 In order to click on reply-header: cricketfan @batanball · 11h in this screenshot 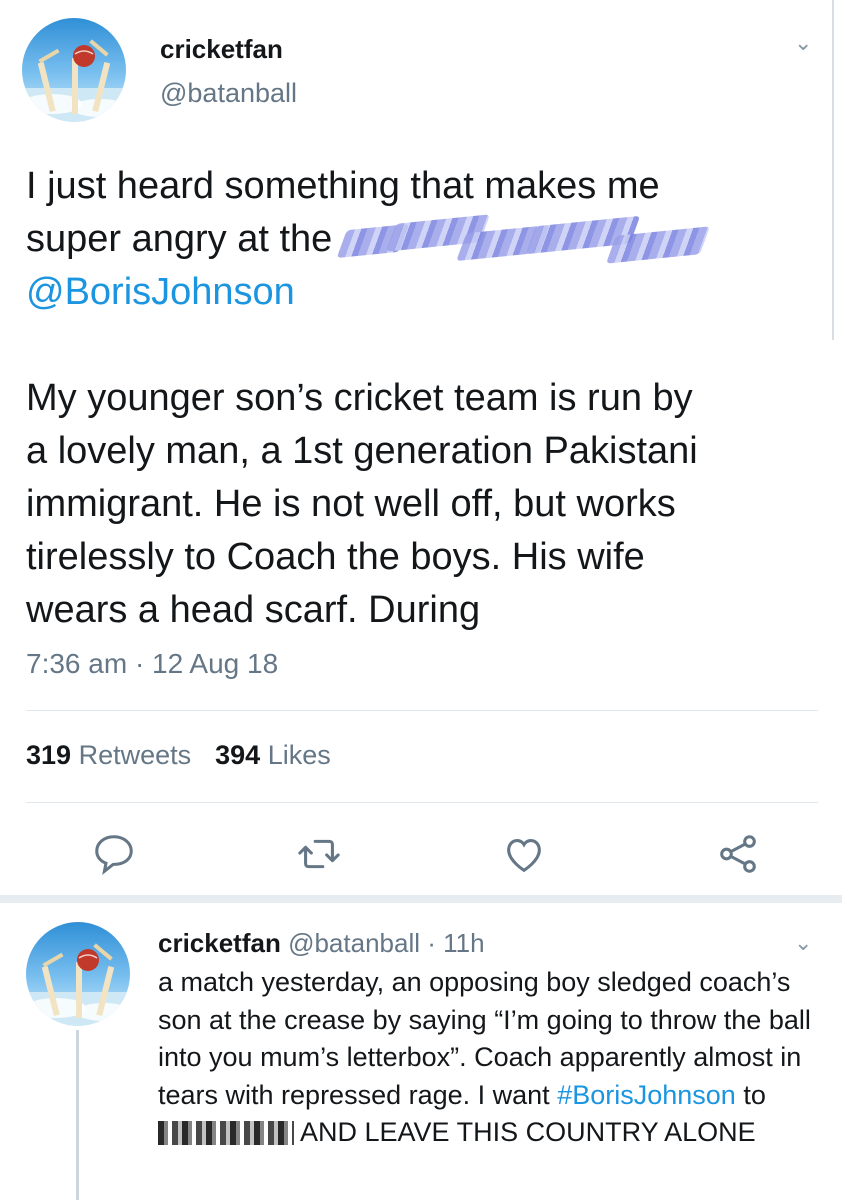, I will do `click(321, 943)`.